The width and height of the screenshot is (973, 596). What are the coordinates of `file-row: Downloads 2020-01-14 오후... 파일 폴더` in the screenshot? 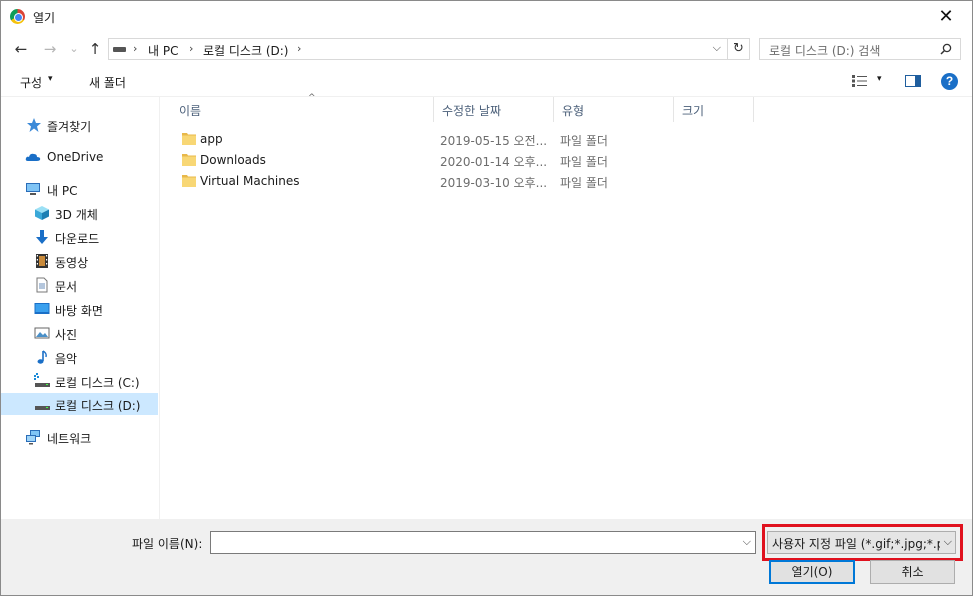 It's located at (566, 160).